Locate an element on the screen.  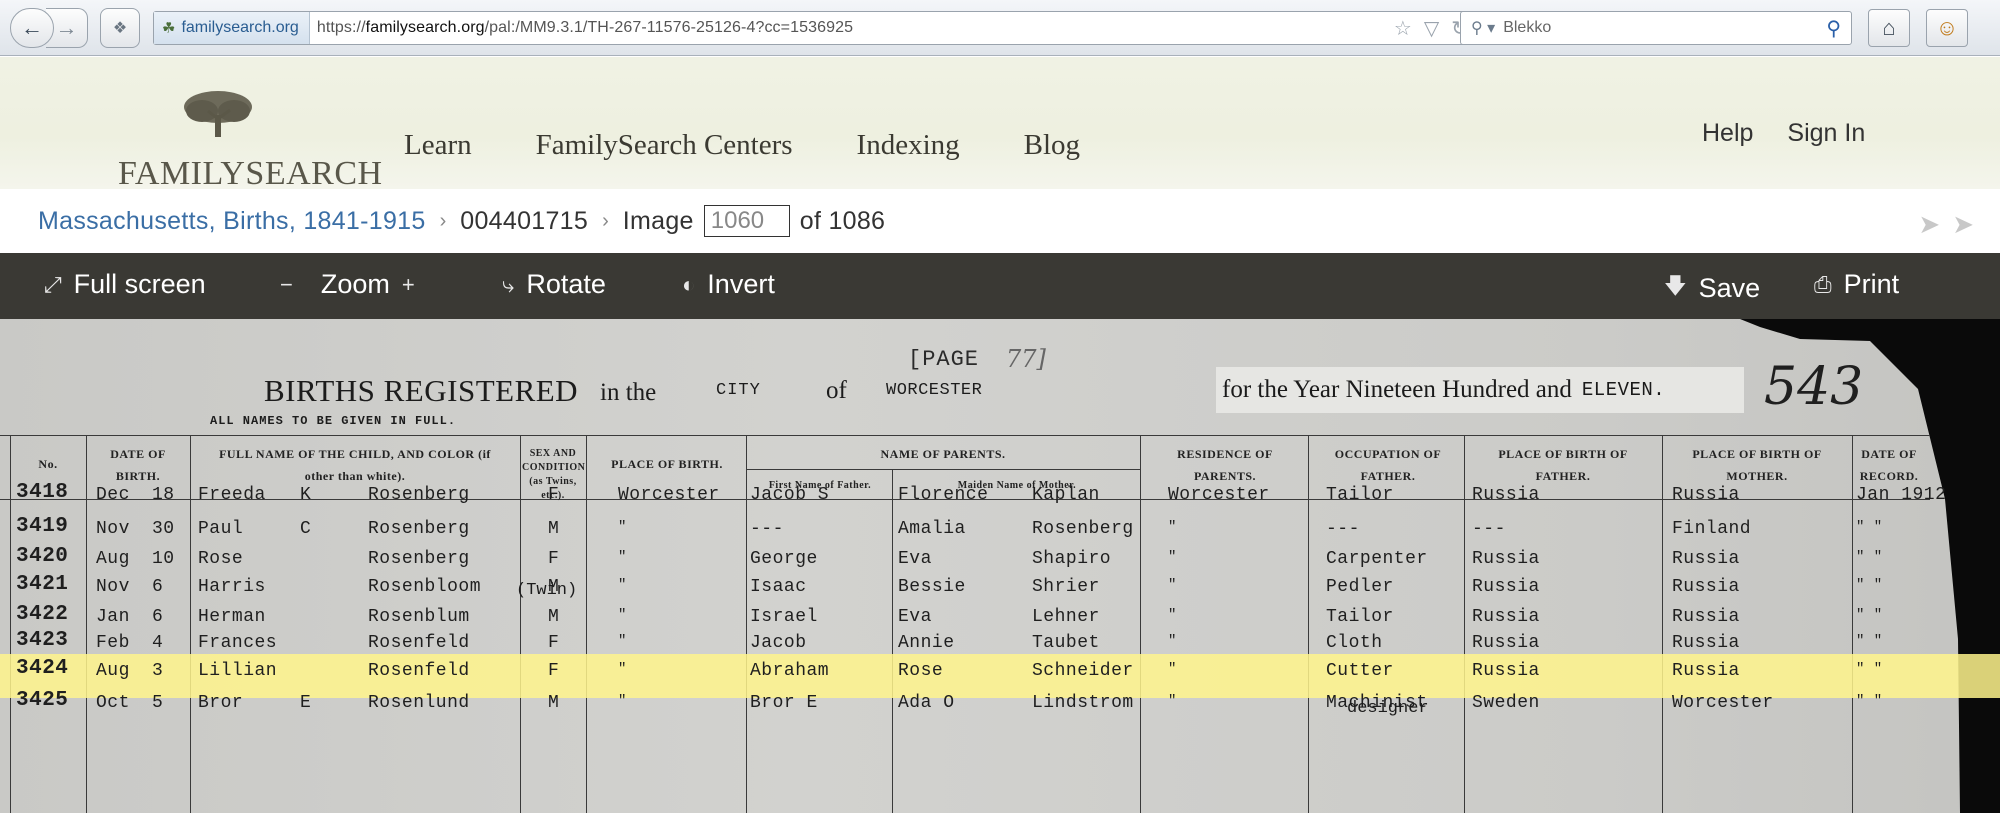
save-button: 🡇 Save is located at coordinates (1712, 288).